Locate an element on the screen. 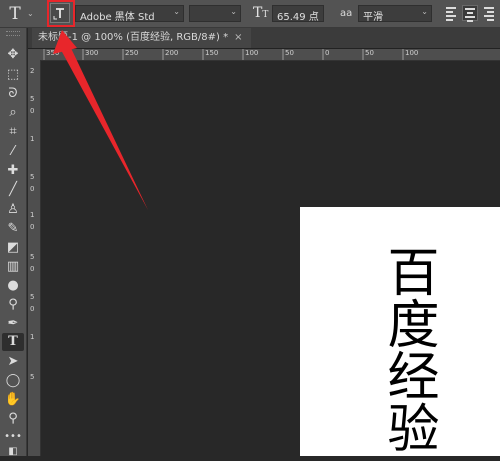  clone-stamp-icon: ♙ is located at coordinates (13, 210).